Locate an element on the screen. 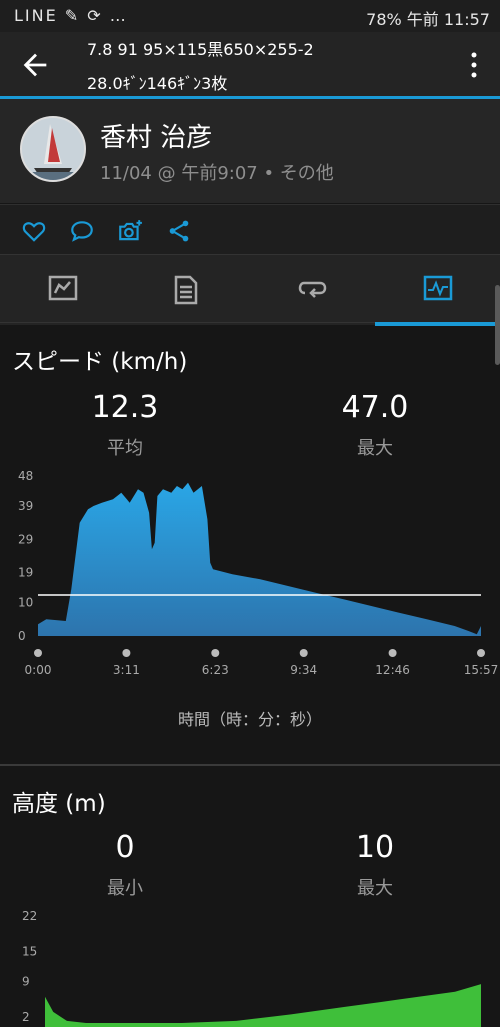 This screenshot has width=500, height=1027. chart-pulse-icon is located at coordinates (438, 288).